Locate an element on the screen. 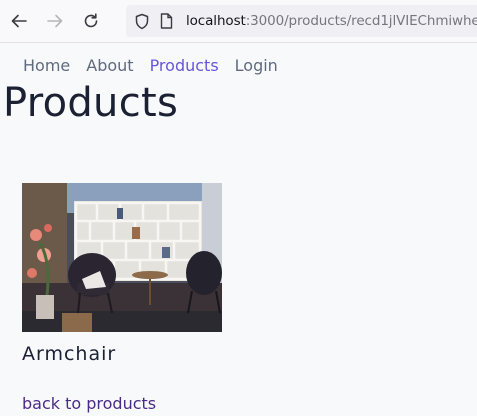 Image resolution: width=477 pixels, height=416 pixels. nav-products-link: Products is located at coordinates (184, 65).